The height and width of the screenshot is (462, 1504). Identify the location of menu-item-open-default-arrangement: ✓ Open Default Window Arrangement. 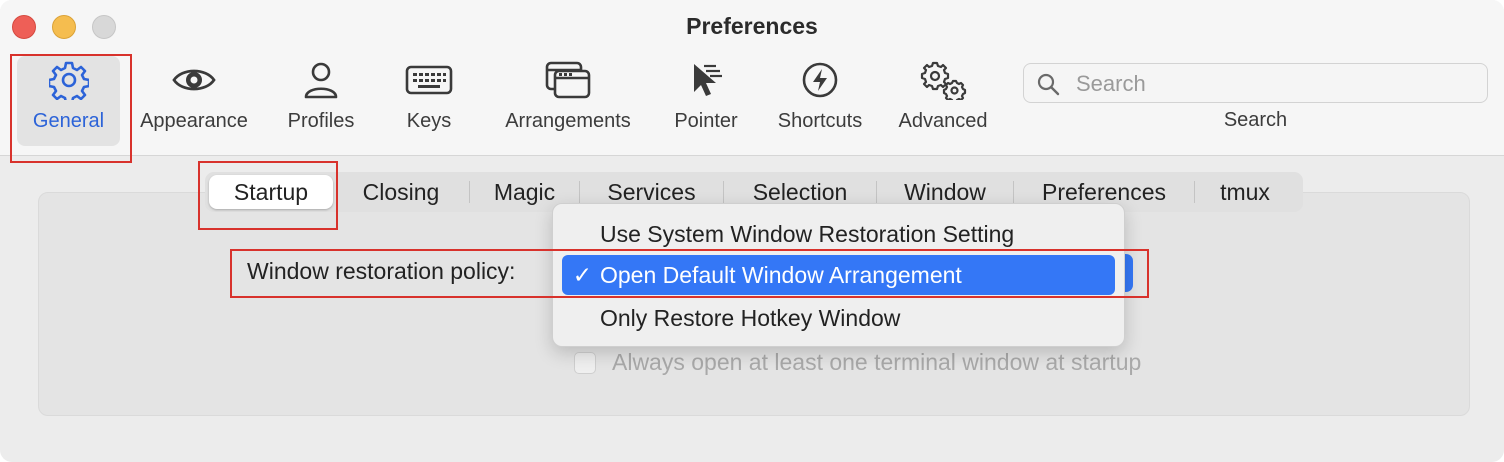
(838, 275).